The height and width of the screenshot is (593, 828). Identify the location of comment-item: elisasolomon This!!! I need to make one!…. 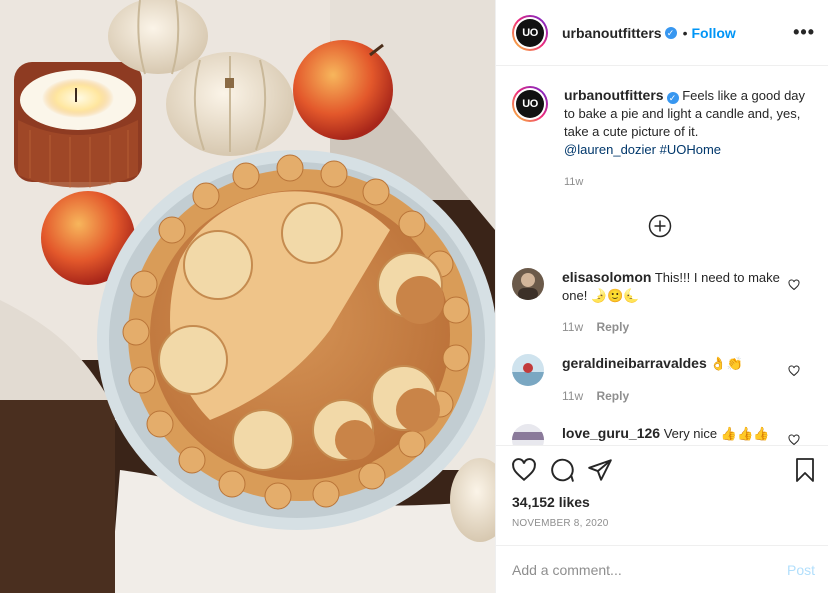
(664, 302).